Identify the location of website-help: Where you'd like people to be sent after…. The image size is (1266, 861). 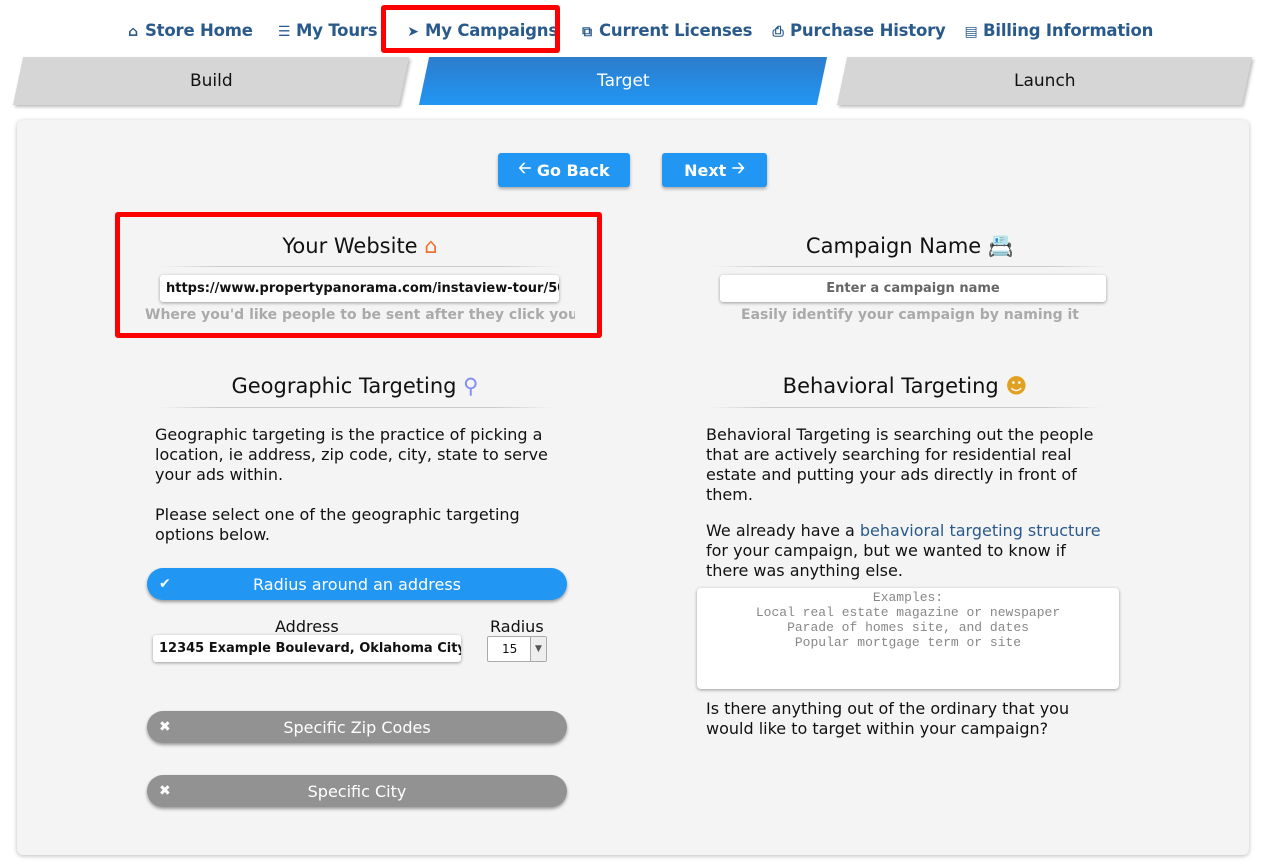
(360, 315).